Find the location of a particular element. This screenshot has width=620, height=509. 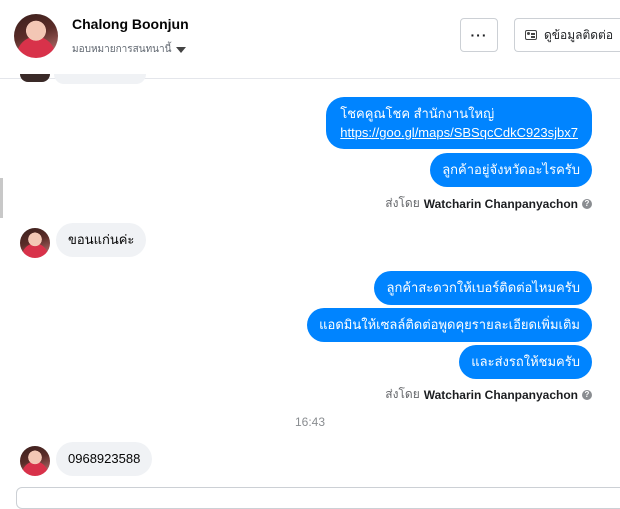

message-timestamp: 16:43 is located at coordinates (310, 422).